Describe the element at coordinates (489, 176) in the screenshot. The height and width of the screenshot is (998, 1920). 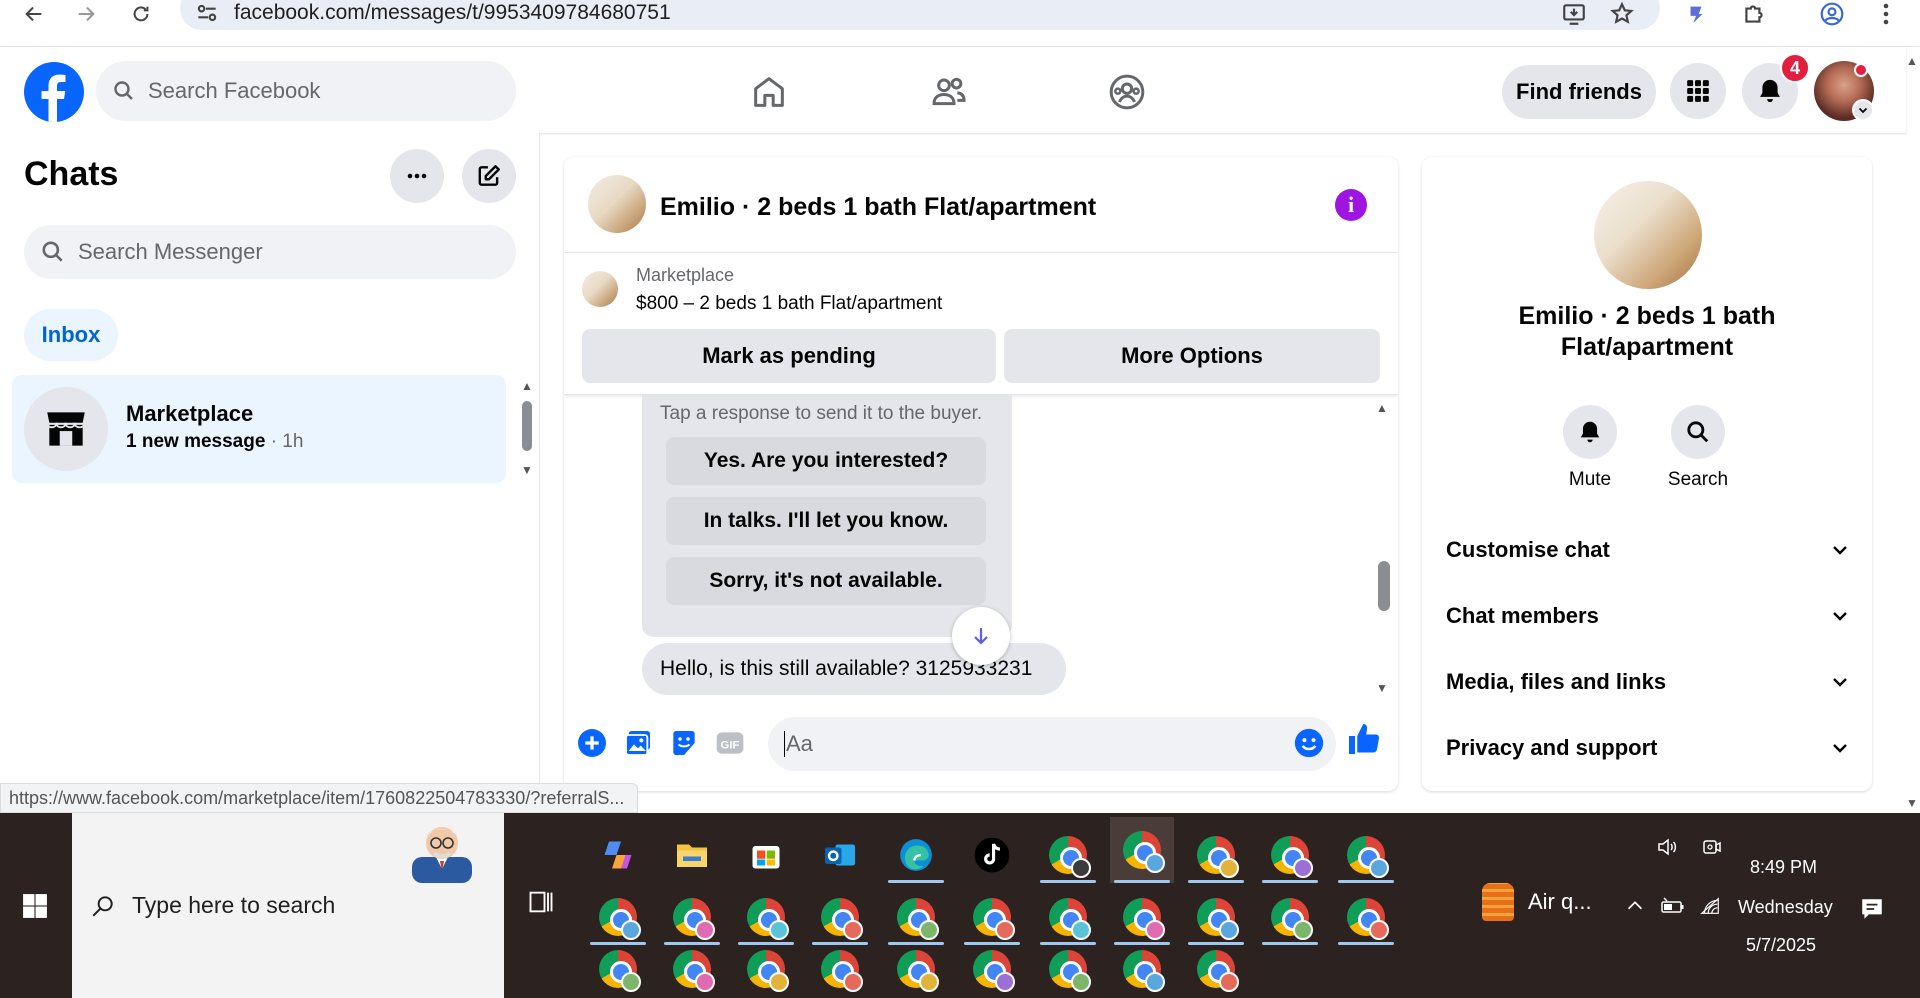
I see `new-message-button` at that location.